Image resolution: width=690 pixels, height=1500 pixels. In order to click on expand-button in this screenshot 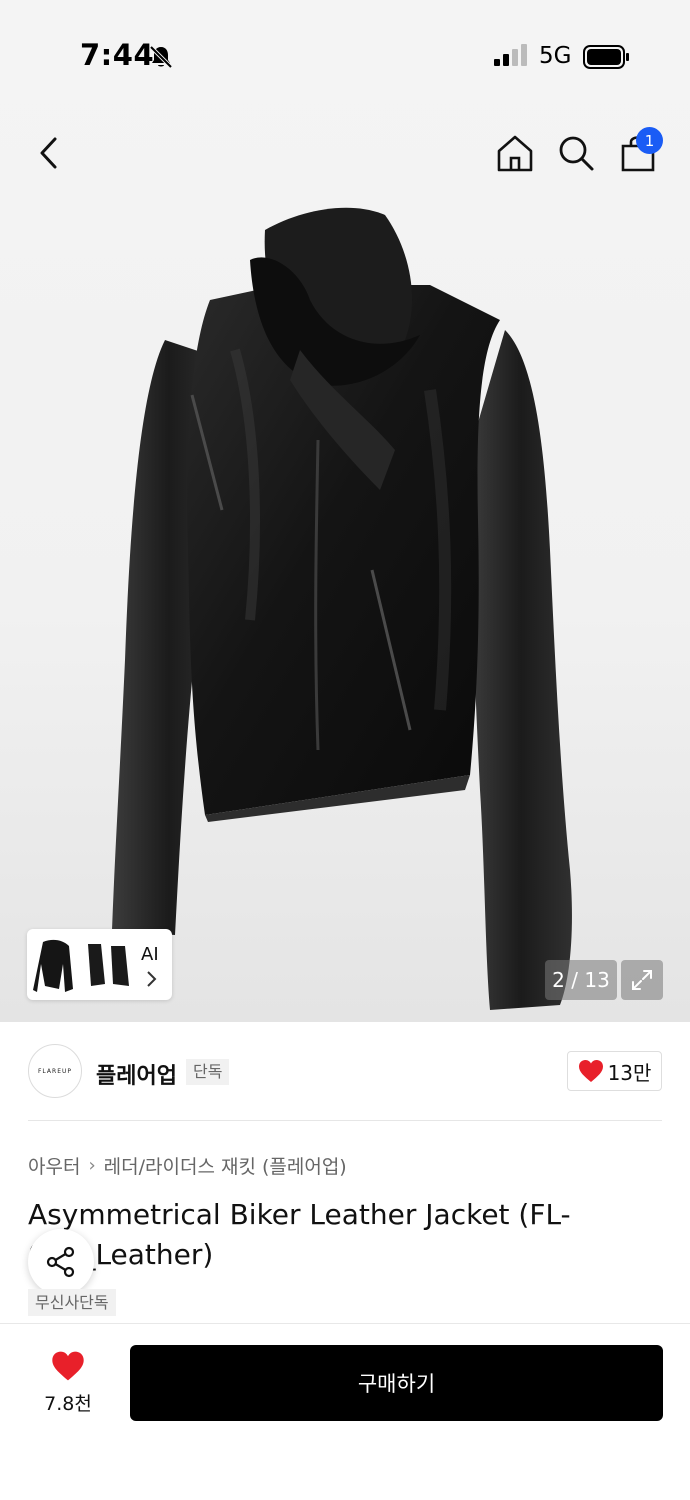, I will do `click(642, 980)`.